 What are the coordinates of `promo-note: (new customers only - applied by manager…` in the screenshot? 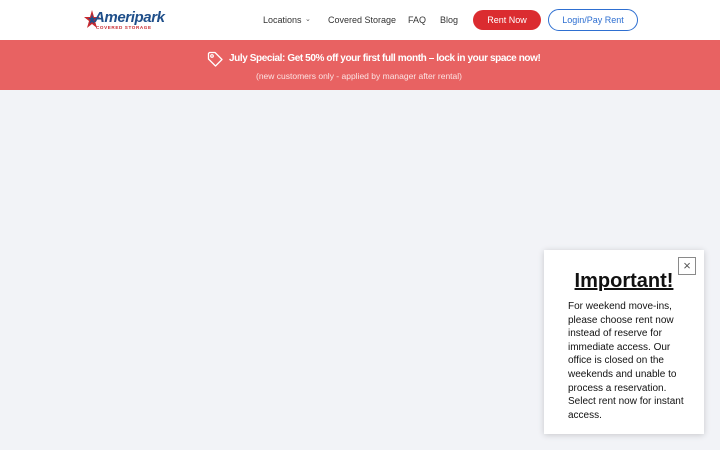 It's located at (359, 76).